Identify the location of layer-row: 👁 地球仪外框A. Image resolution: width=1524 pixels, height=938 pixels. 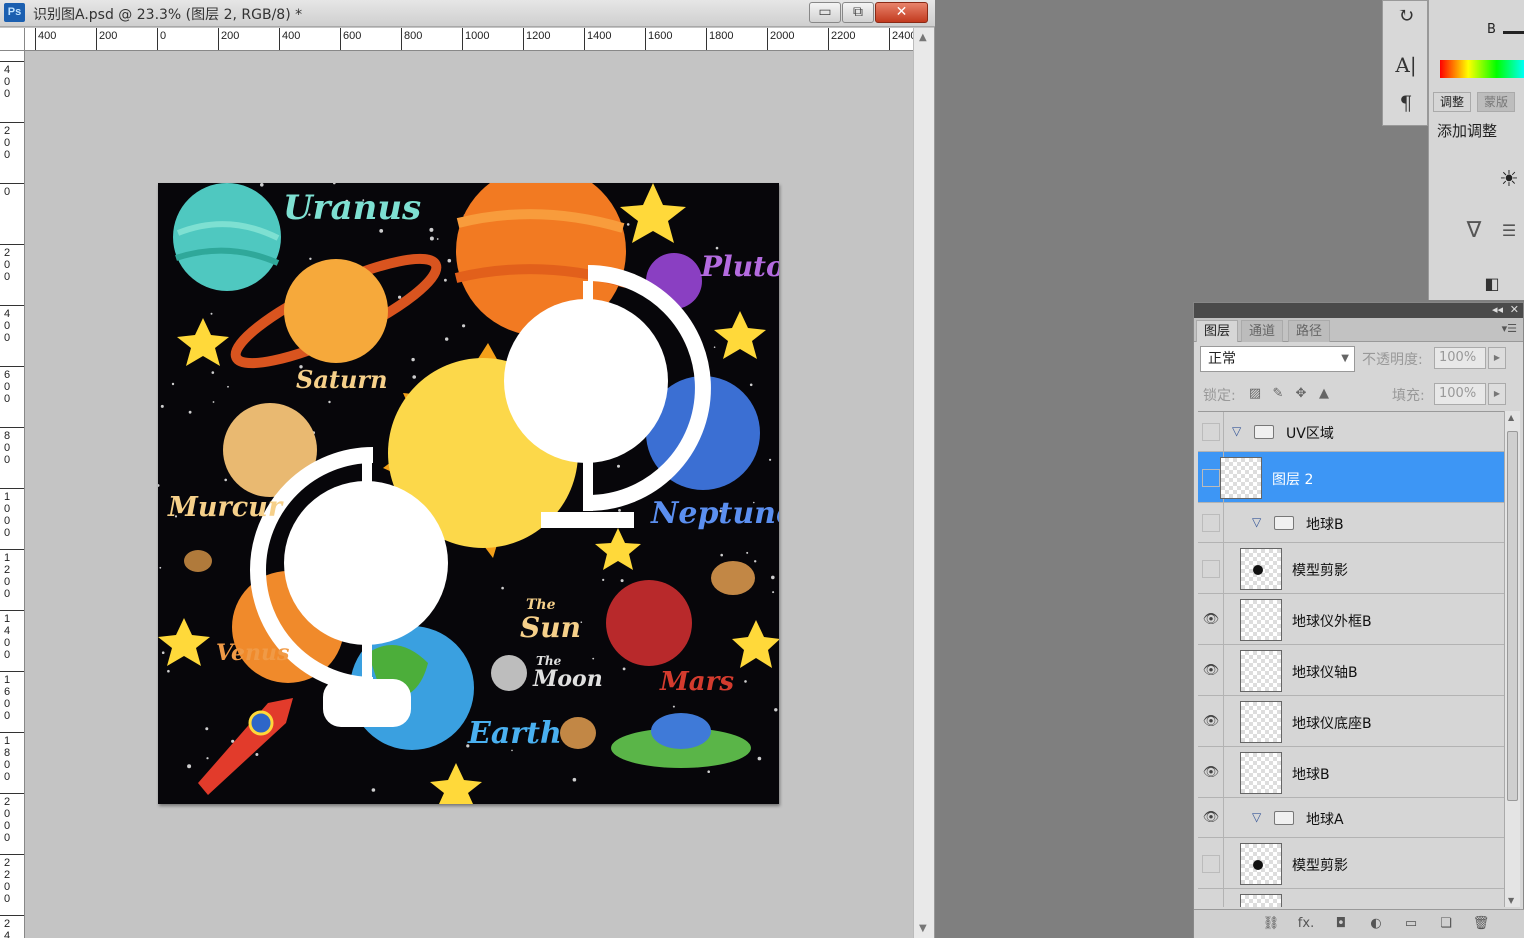
(1351, 898).